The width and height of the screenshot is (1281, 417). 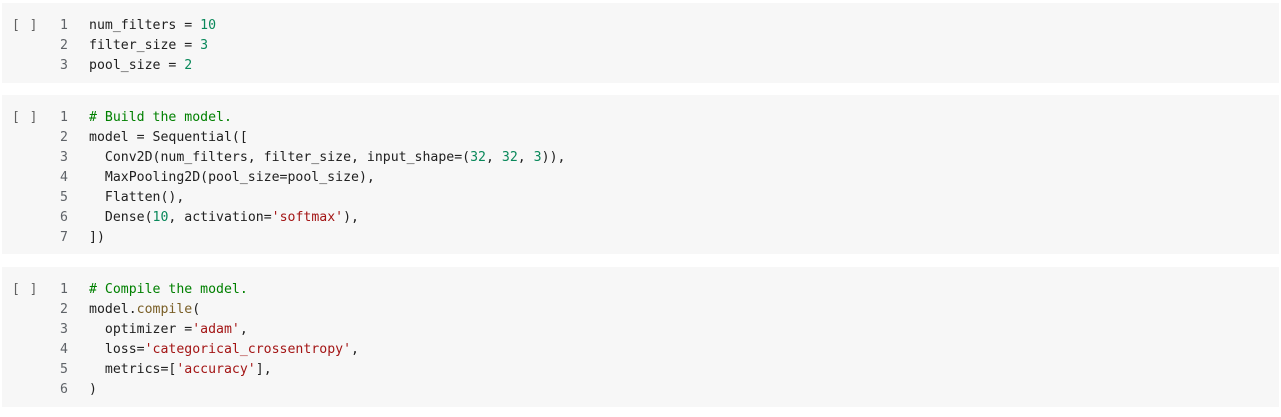 What do you see at coordinates (351, 217) in the screenshot?
I see `code-token: ),` at bounding box center [351, 217].